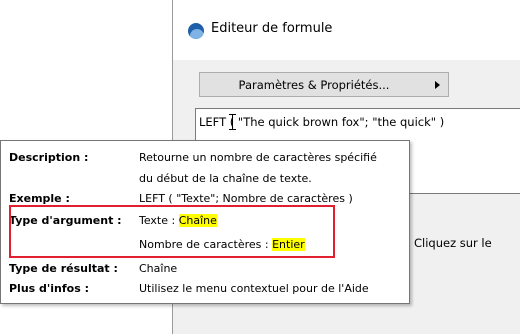 This screenshot has height=334, width=520. What do you see at coordinates (246, 198) in the screenshot?
I see `example-value: LEFT ( "Texte"; Nombre de caractères )` at bounding box center [246, 198].